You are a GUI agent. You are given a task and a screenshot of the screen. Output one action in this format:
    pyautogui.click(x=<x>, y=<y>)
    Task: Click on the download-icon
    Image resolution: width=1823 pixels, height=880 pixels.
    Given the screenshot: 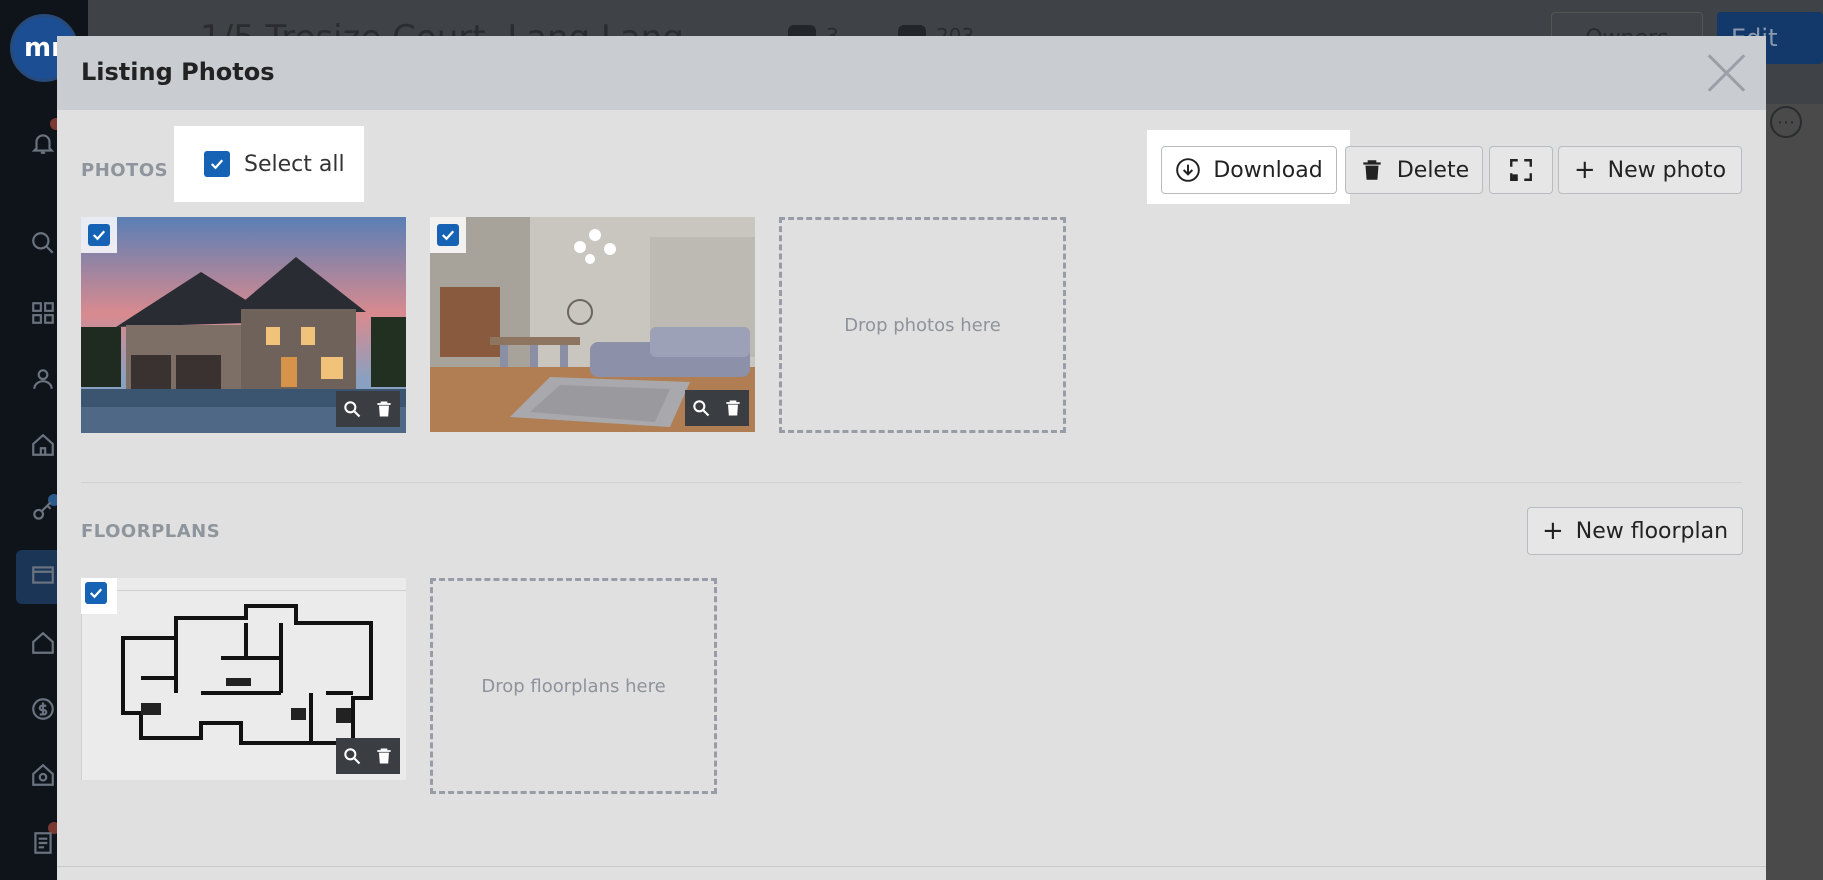 What is the action you would take?
    pyautogui.click(x=1188, y=170)
    